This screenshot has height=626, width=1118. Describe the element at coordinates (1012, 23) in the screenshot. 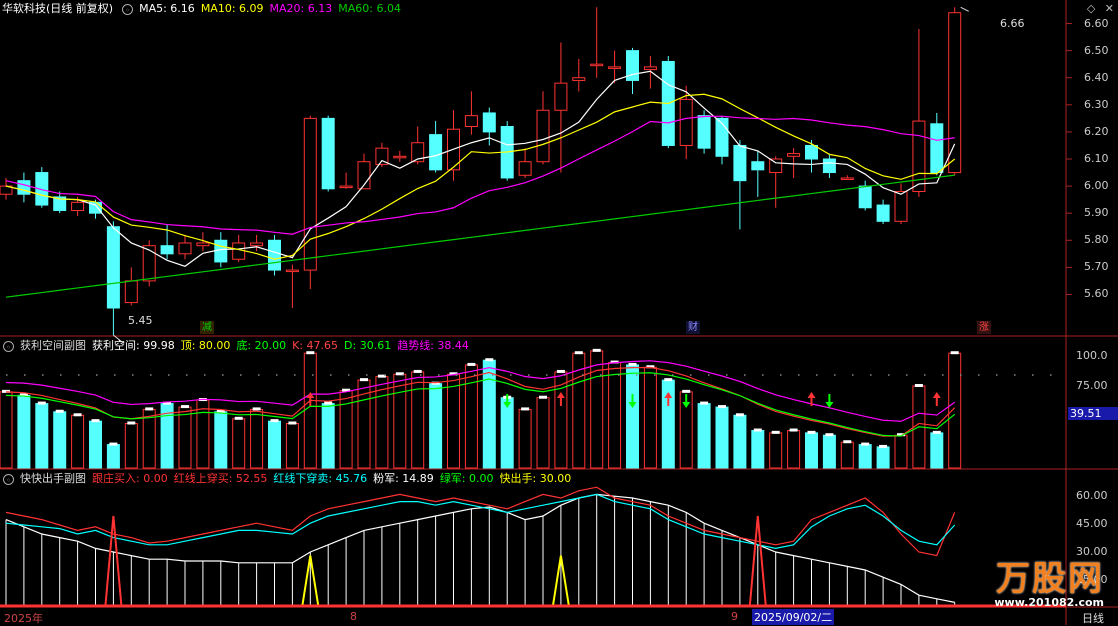

I see `high-price-label: 6.66` at that location.